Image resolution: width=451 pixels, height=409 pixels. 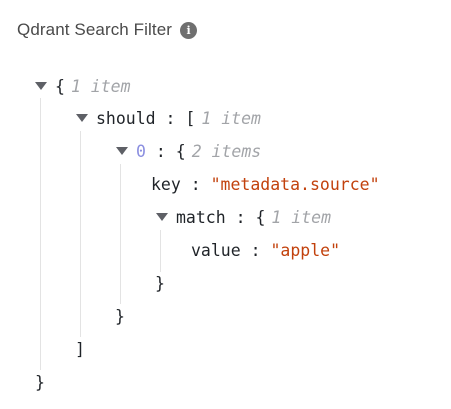 I want to click on json-key: key, so click(x=166, y=184).